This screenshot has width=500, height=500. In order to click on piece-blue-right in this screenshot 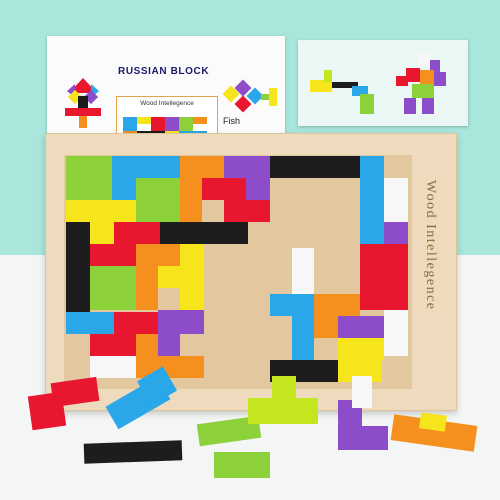, I will do `click(372, 178)`.